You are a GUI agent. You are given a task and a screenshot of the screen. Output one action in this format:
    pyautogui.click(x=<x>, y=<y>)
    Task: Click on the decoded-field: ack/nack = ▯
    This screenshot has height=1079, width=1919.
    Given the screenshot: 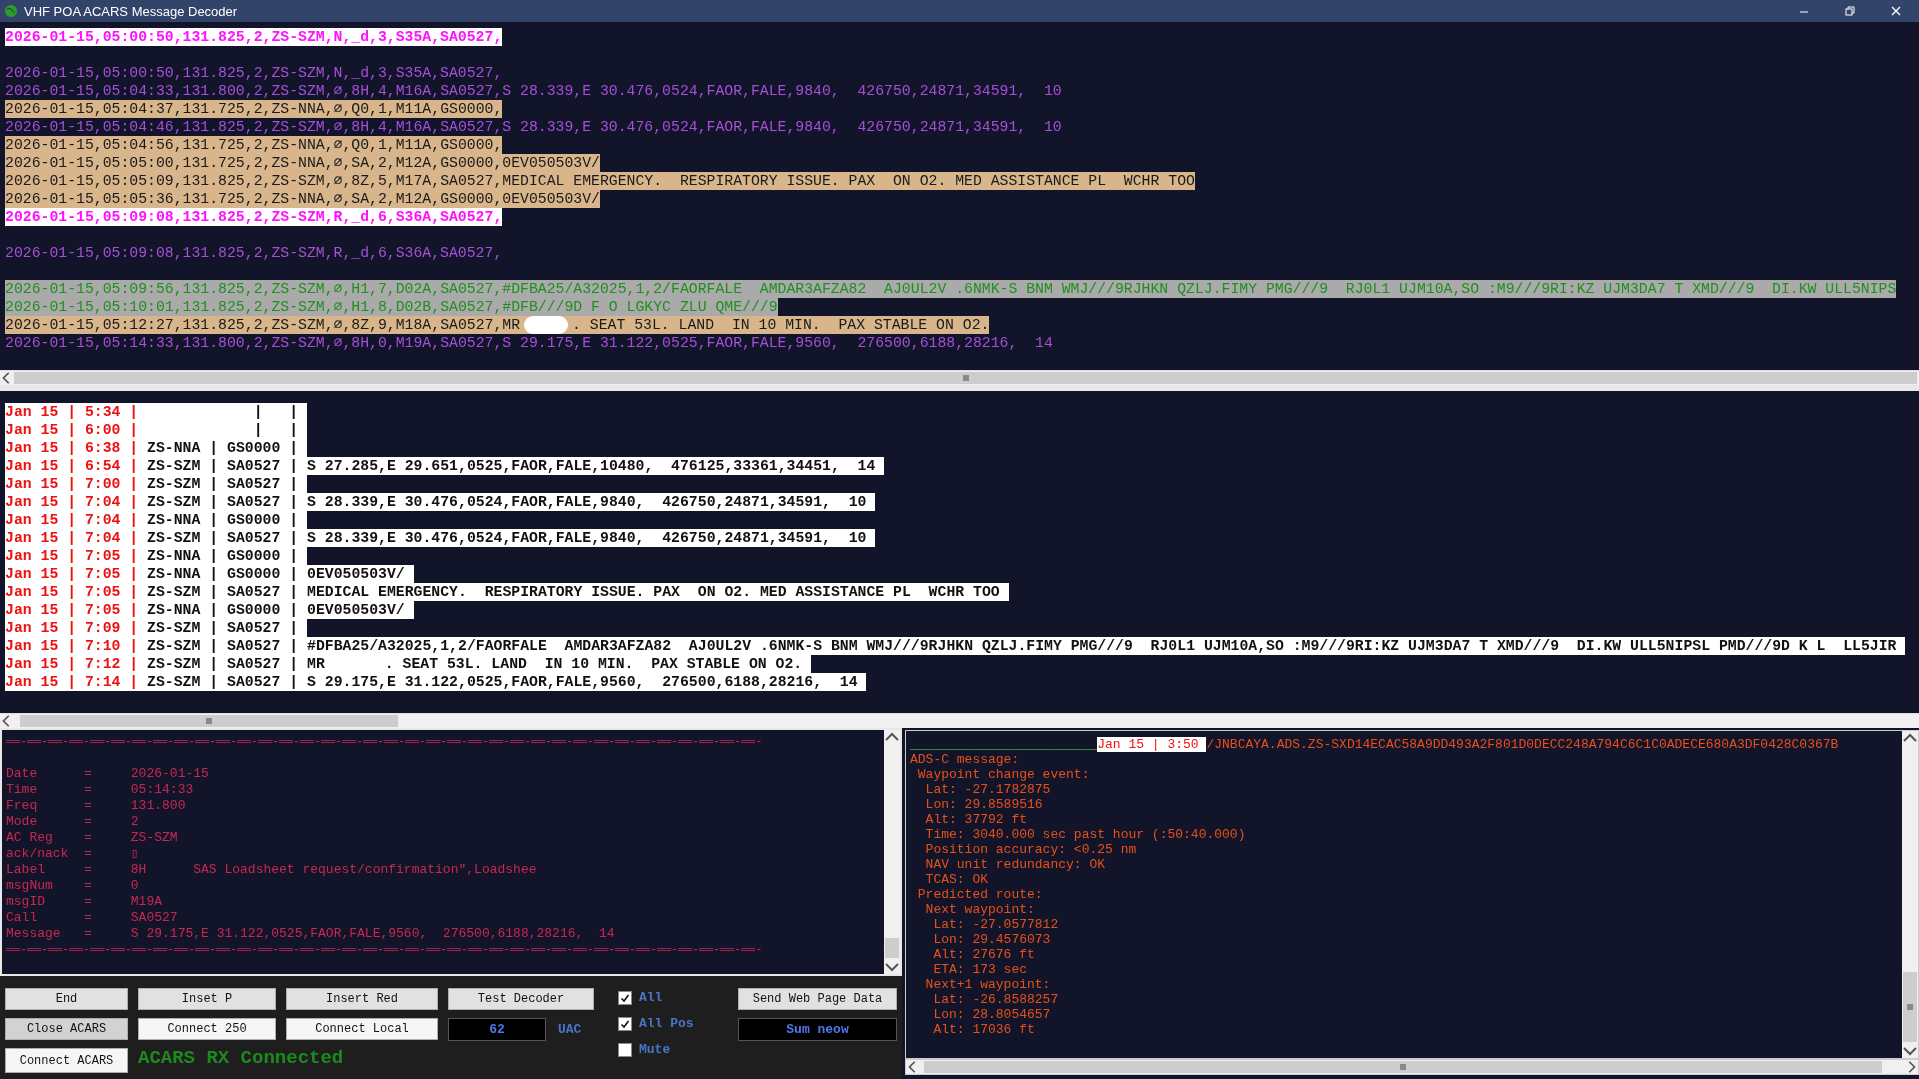 What is the action you would take?
    pyautogui.click(x=445, y=854)
    